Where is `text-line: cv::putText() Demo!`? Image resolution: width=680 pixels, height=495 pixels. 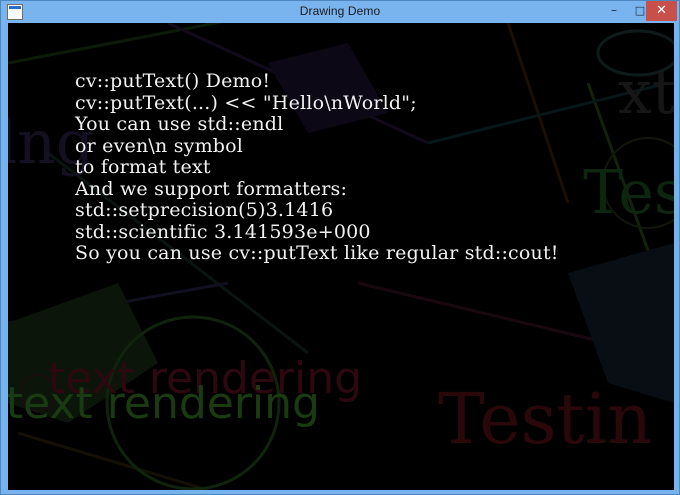 text-line: cv::putText() Demo! is located at coordinates (173, 81).